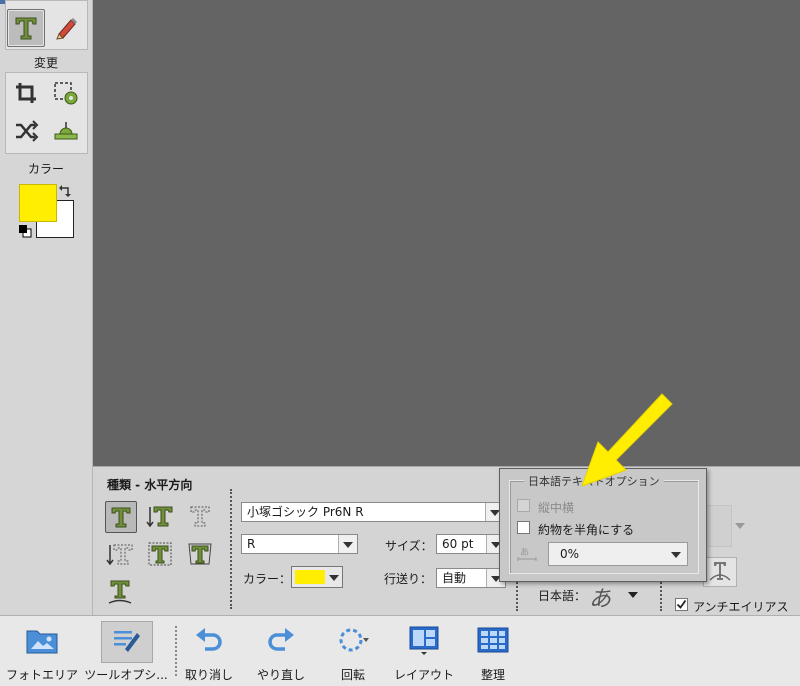 The height and width of the screenshot is (686, 800). What do you see at coordinates (586, 530) in the screenshot?
I see `half-width-punctuation-label: 約物を半角にする` at bounding box center [586, 530].